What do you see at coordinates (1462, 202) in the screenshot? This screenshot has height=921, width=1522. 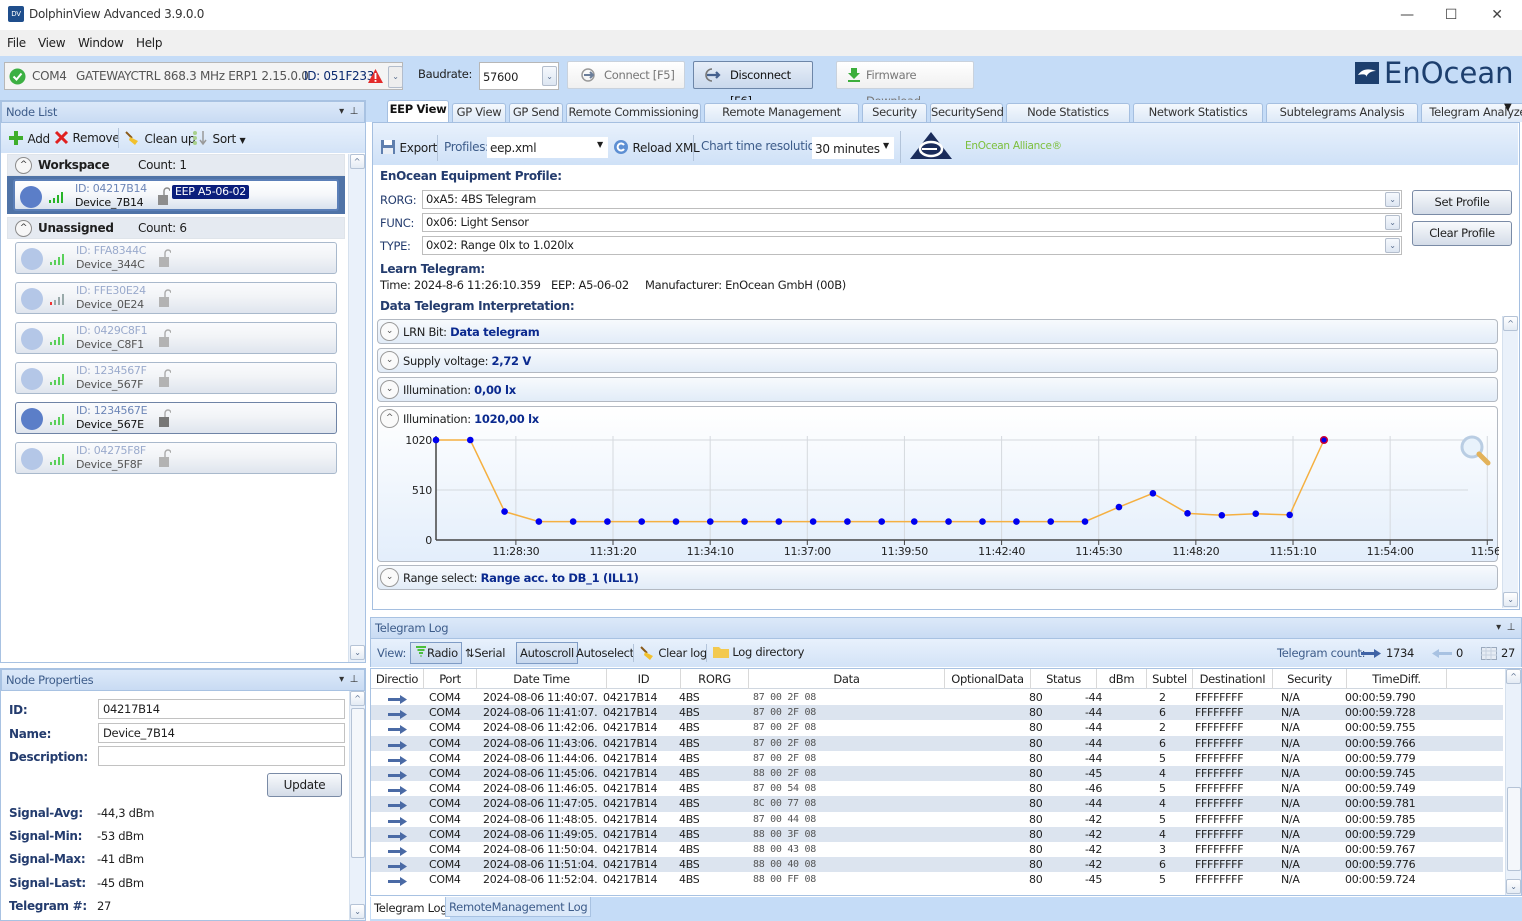 I see `set-profile-button: Set Profile` at bounding box center [1462, 202].